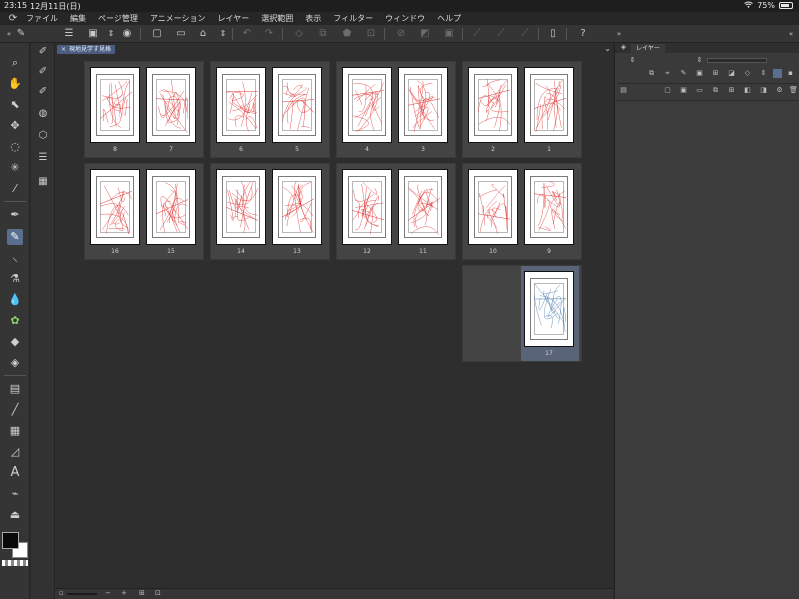  I want to click on help-icon: ?, so click(583, 34).